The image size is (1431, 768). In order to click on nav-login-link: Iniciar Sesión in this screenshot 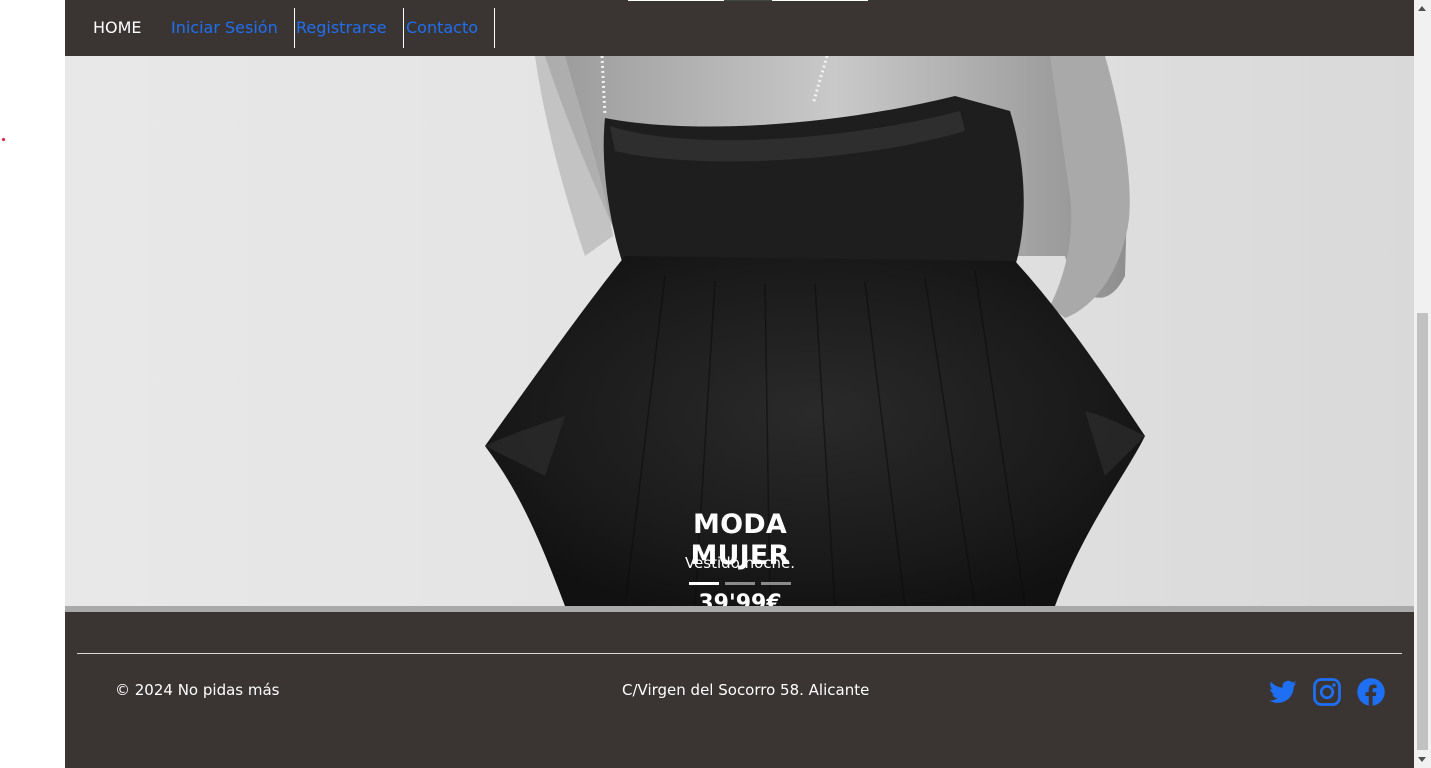, I will do `click(233, 28)`.